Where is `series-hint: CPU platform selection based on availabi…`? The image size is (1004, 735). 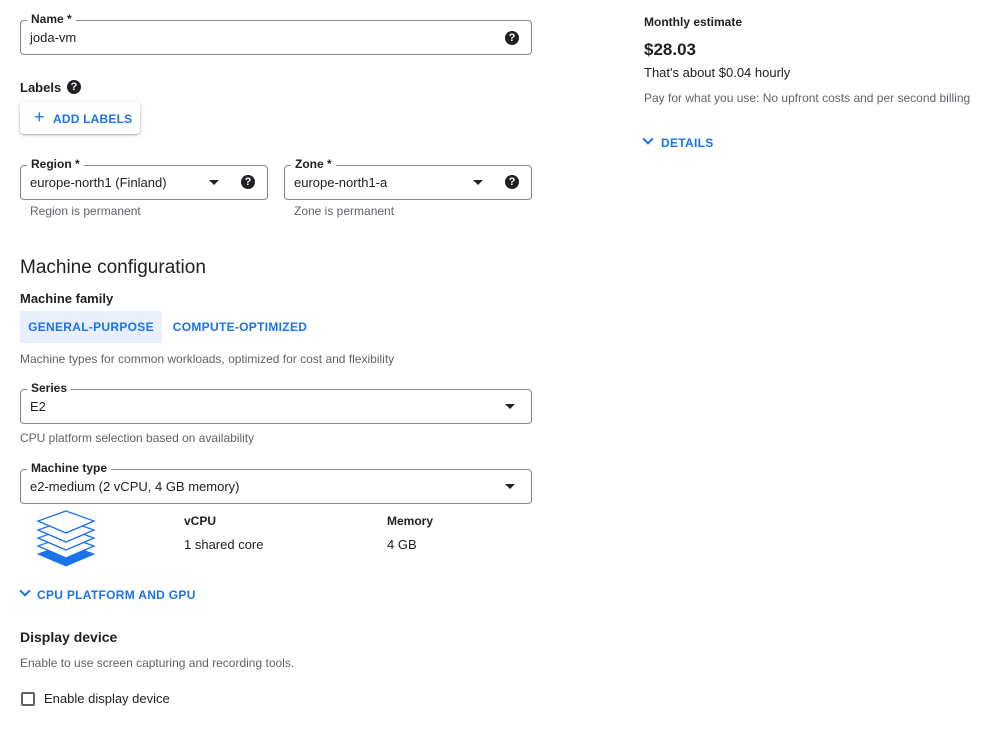 series-hint: CPU platform selection based on availabi… is located at coordinates (137, 438).